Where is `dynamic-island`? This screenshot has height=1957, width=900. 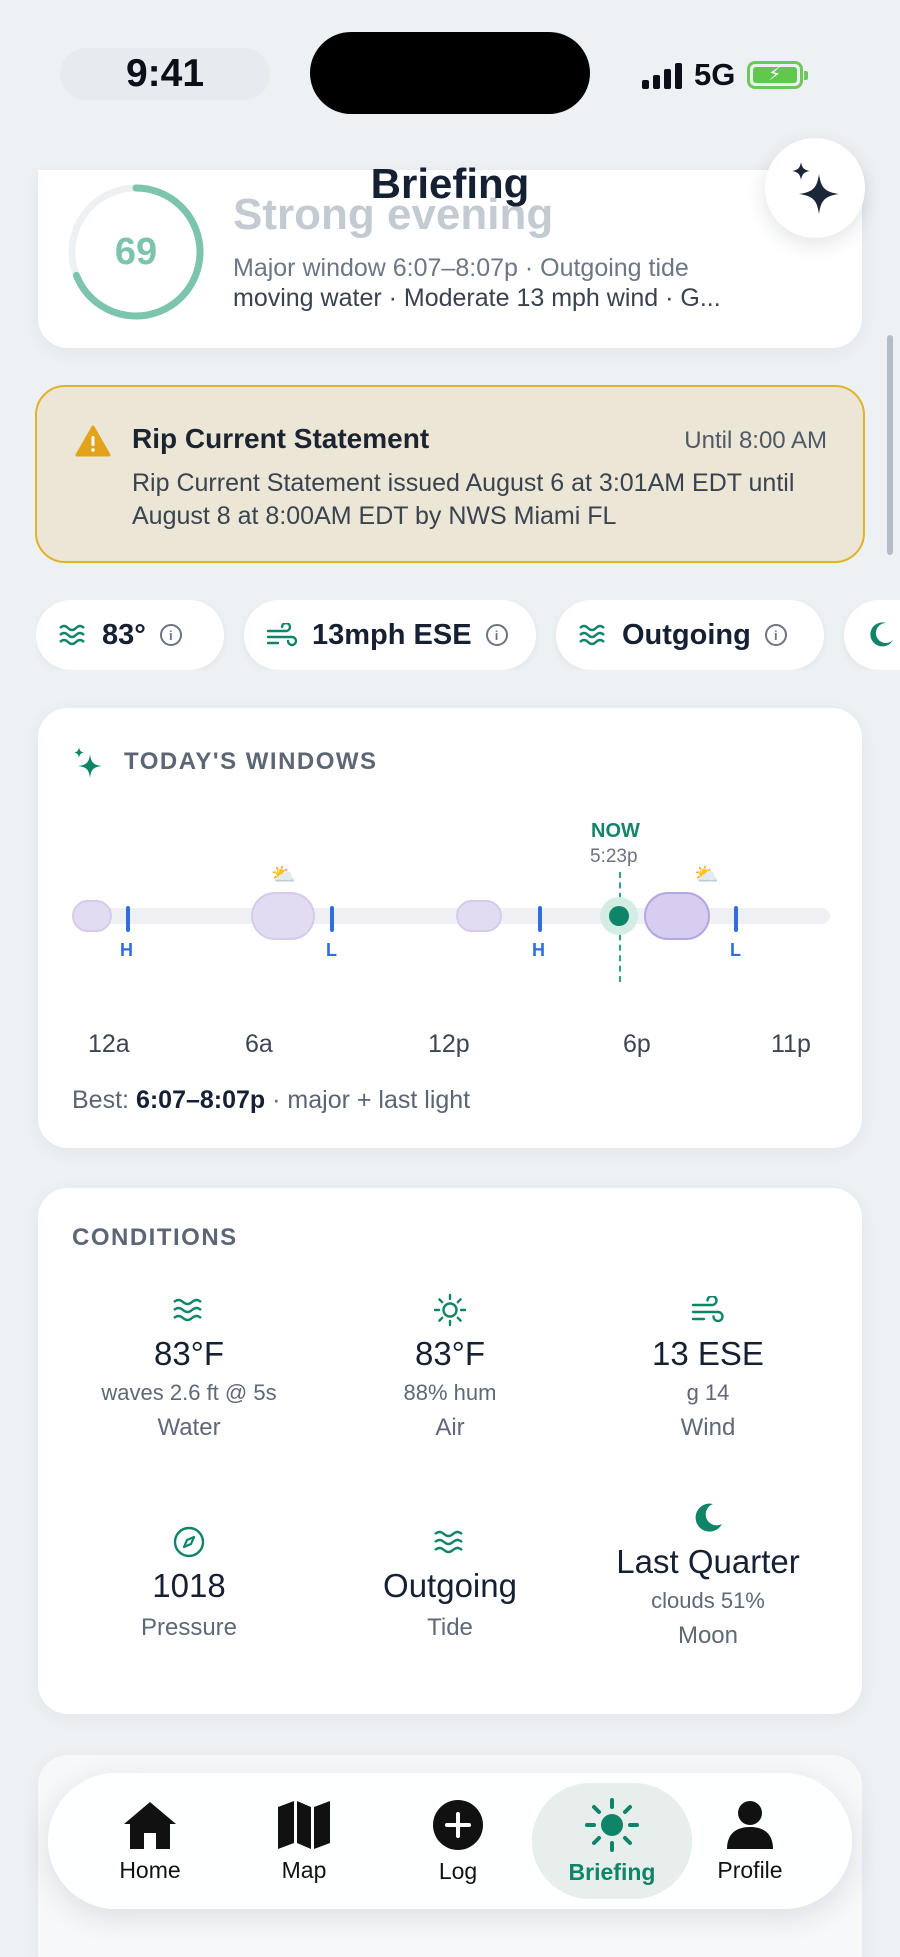
dynamic-island is located at coordinates (450, 73).